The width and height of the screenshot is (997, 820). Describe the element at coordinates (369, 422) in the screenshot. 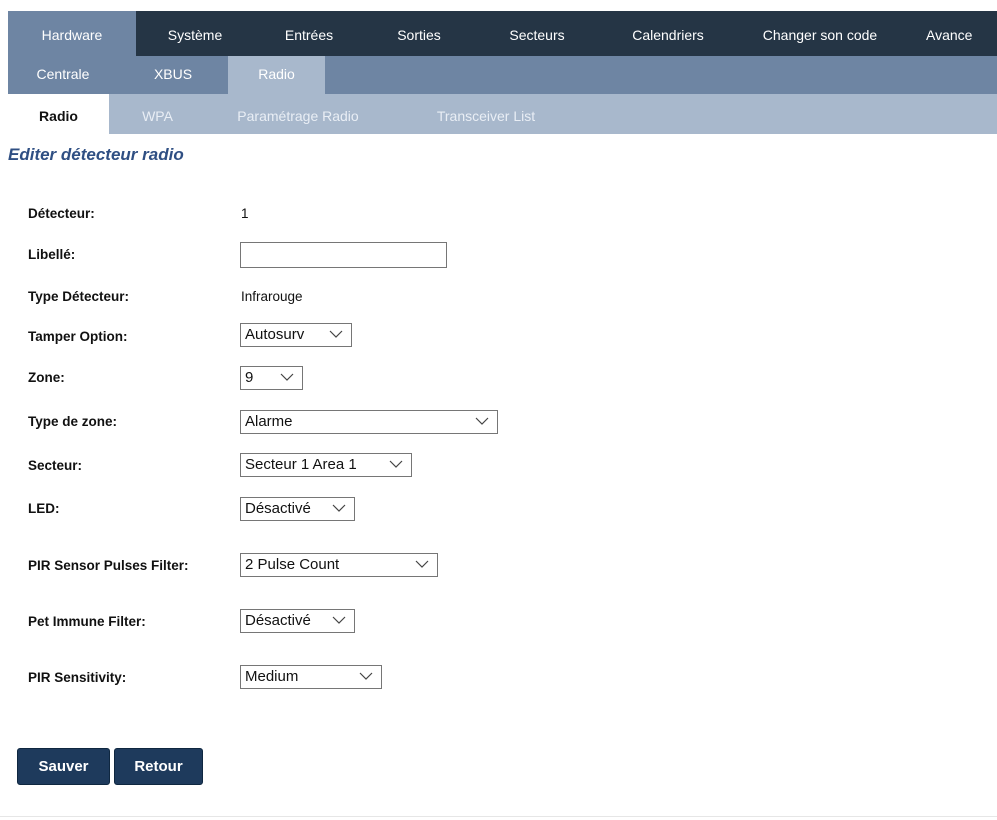

I see `type-zone-select: Alarme` at that location.